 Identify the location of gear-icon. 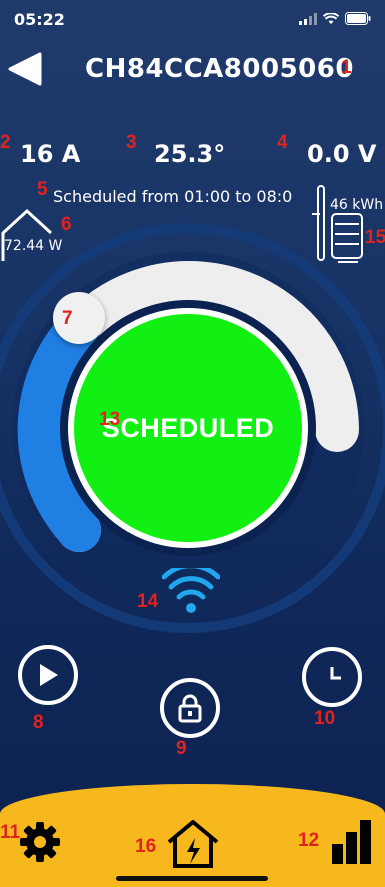
(40, 842).